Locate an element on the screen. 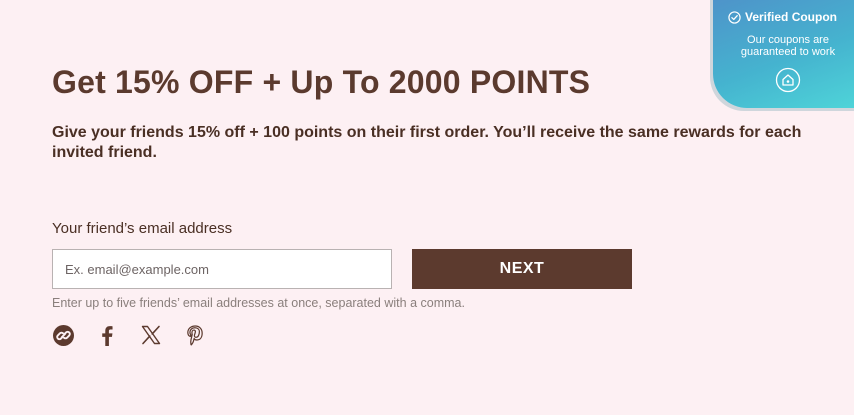  share-buttons is located at coordinates (140, 335).